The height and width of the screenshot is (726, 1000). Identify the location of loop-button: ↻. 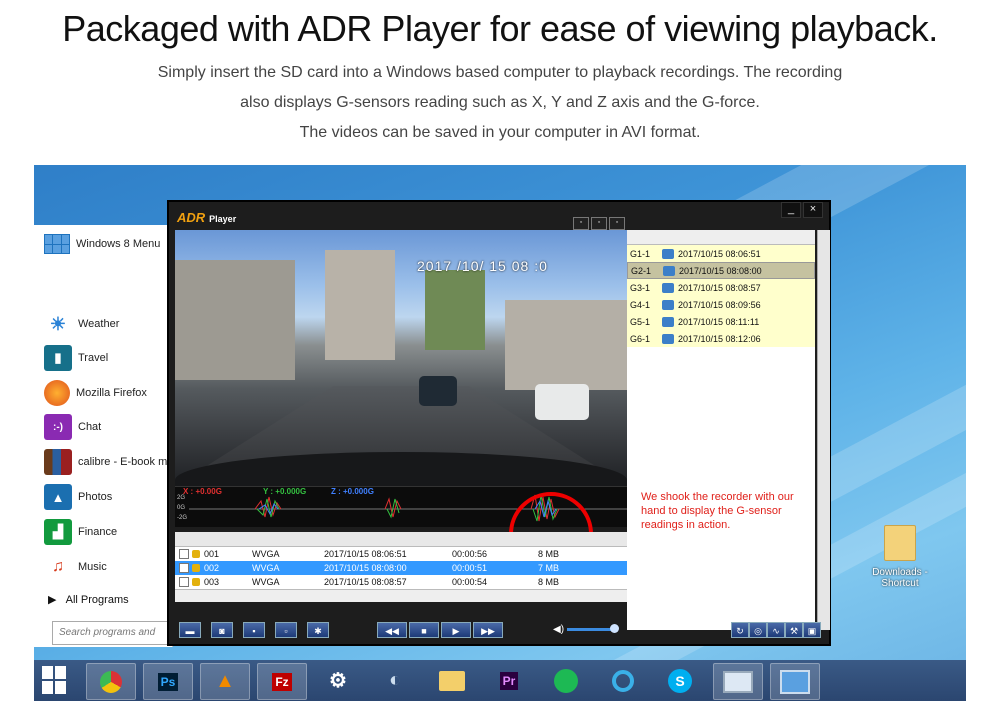
(740, 630).